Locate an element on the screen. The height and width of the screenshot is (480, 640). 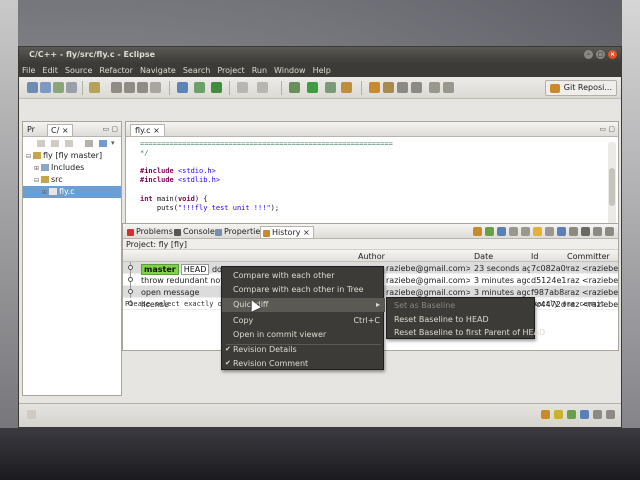
window-controls: – □ × is located at coordinates (600, 54).